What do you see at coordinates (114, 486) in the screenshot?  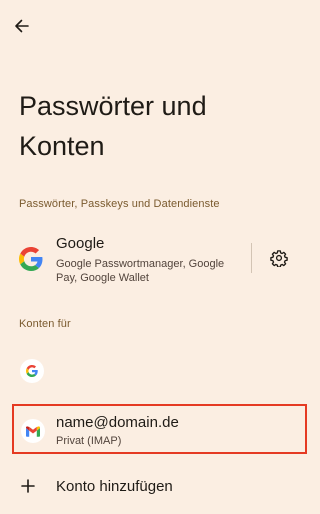 I see `add-account-label: Konto hinzufügen` at bounding box center [114, 486].